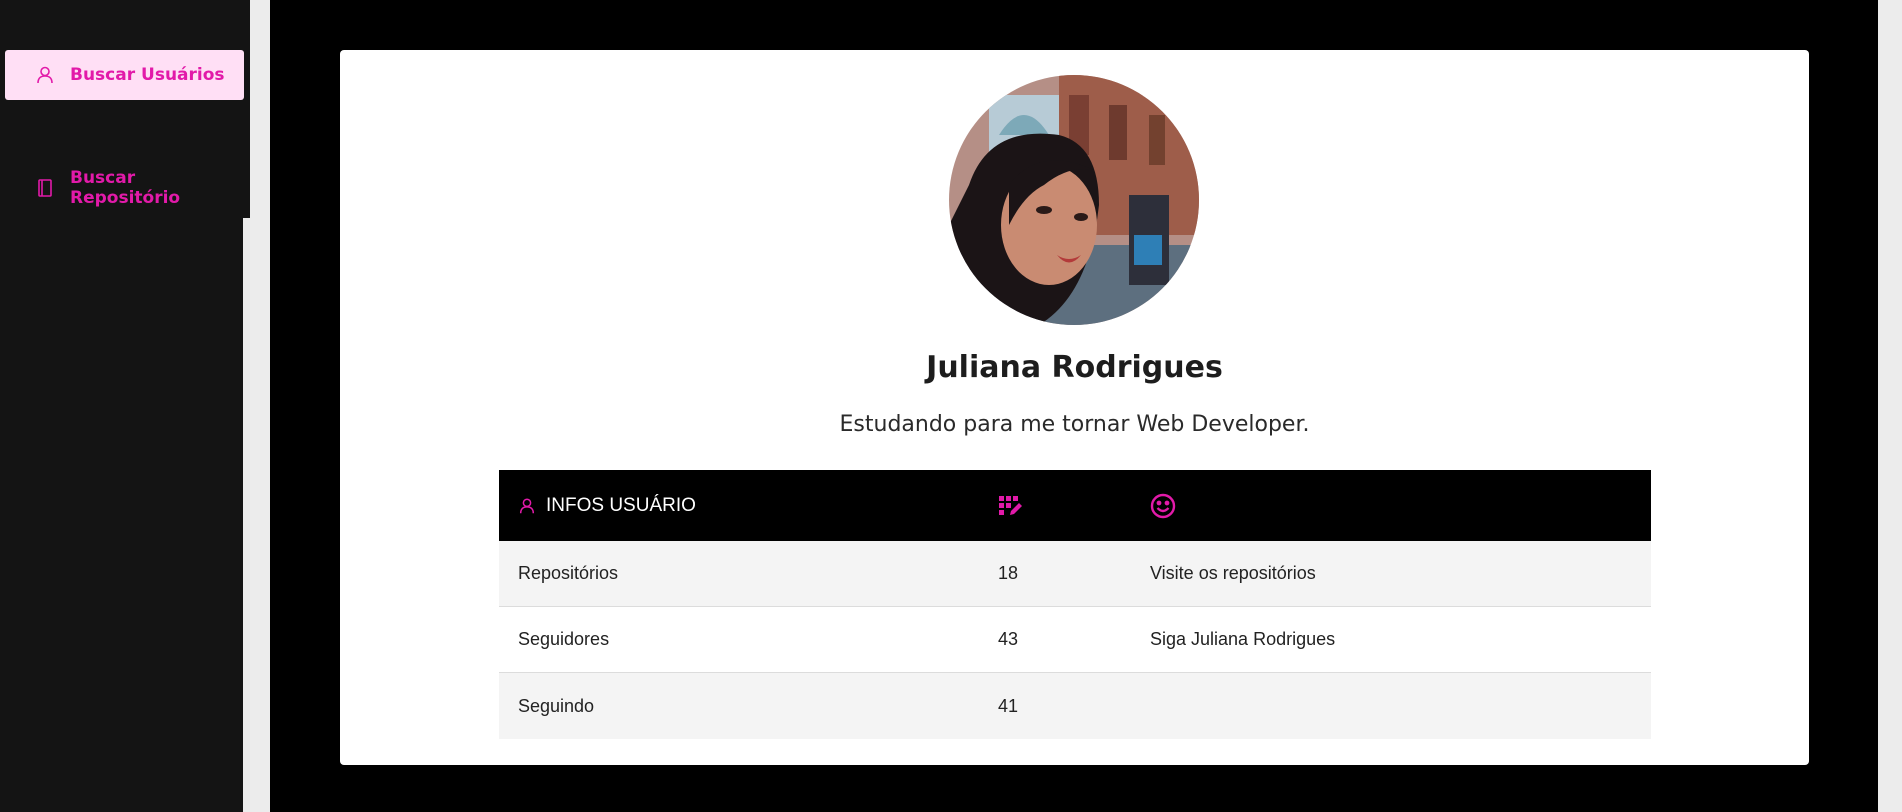 This screenshot has width=1902, height=812. I want to click on table-row: Seguidores 43 Siga Juliana Rodrigues, so click(1075, 640).